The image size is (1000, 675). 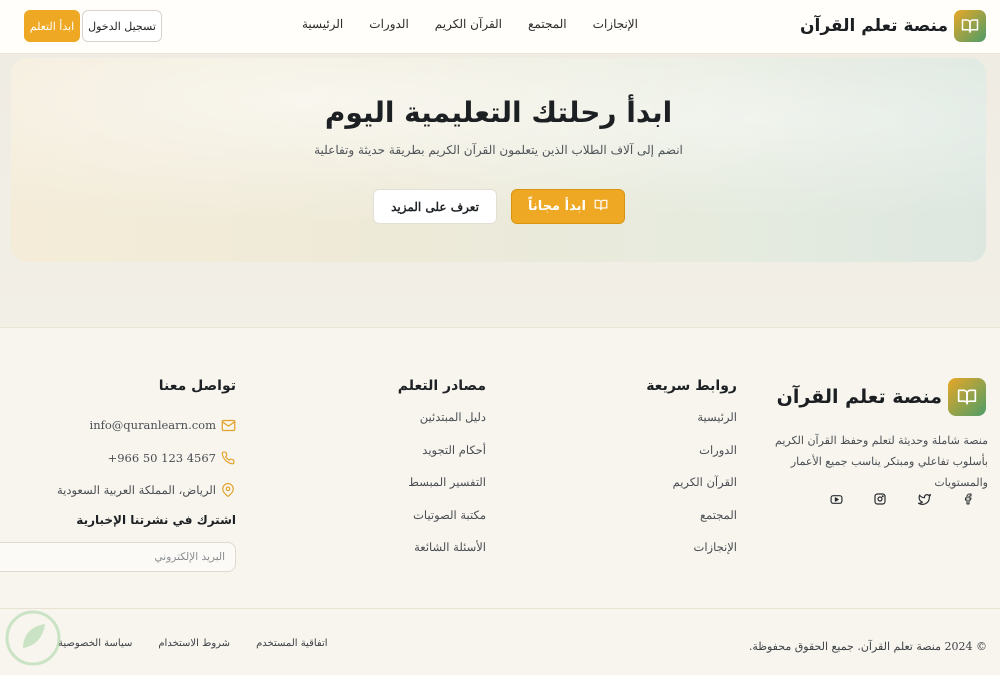 I want to click on contact-phone-text: +966 50 123 4567, so click(x=161, y=457).